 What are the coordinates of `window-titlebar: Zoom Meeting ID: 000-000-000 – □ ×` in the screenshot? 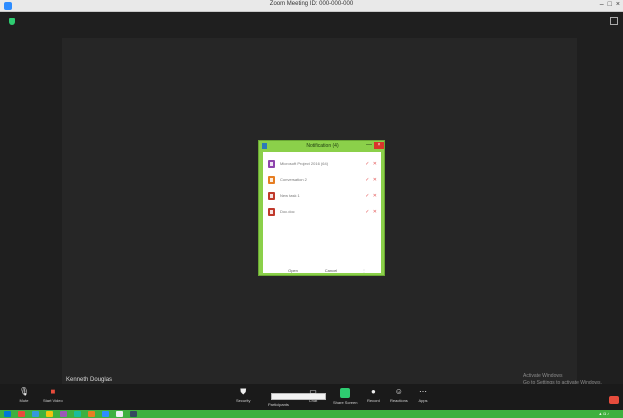 It's located at (311, 6).